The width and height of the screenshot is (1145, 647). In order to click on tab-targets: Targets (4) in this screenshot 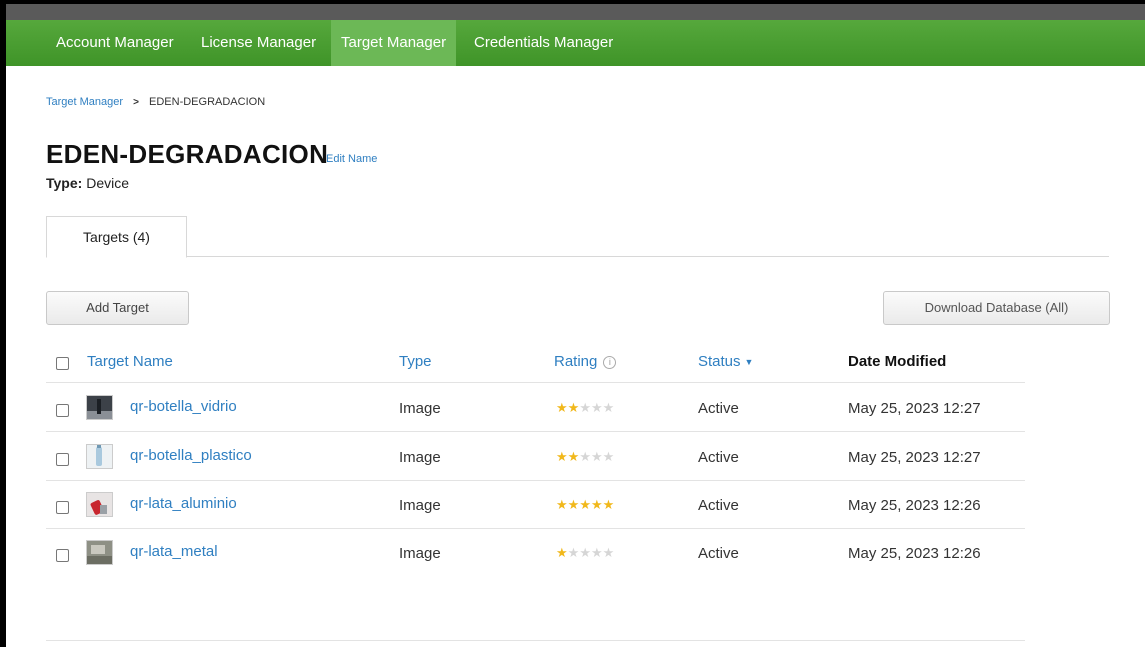, I will do `click(116, 237)`.